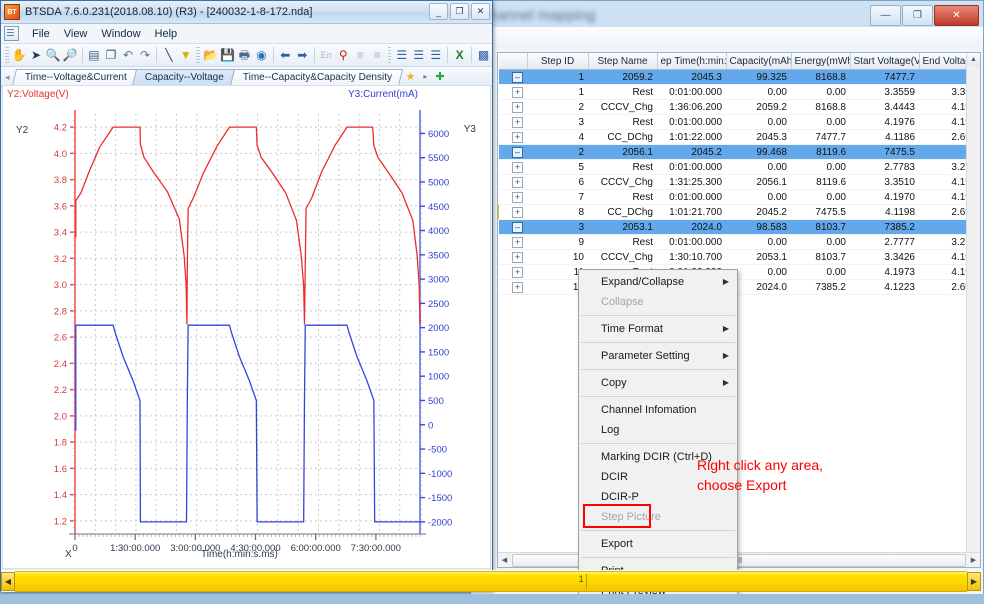 The width and height of the screenshot is (984, 604). What do you see at coordinates (74, 77) in the screenshot?
I see `tab-time-voltage-current: Time--Voltage&Current` at bounding box center [74, 77].